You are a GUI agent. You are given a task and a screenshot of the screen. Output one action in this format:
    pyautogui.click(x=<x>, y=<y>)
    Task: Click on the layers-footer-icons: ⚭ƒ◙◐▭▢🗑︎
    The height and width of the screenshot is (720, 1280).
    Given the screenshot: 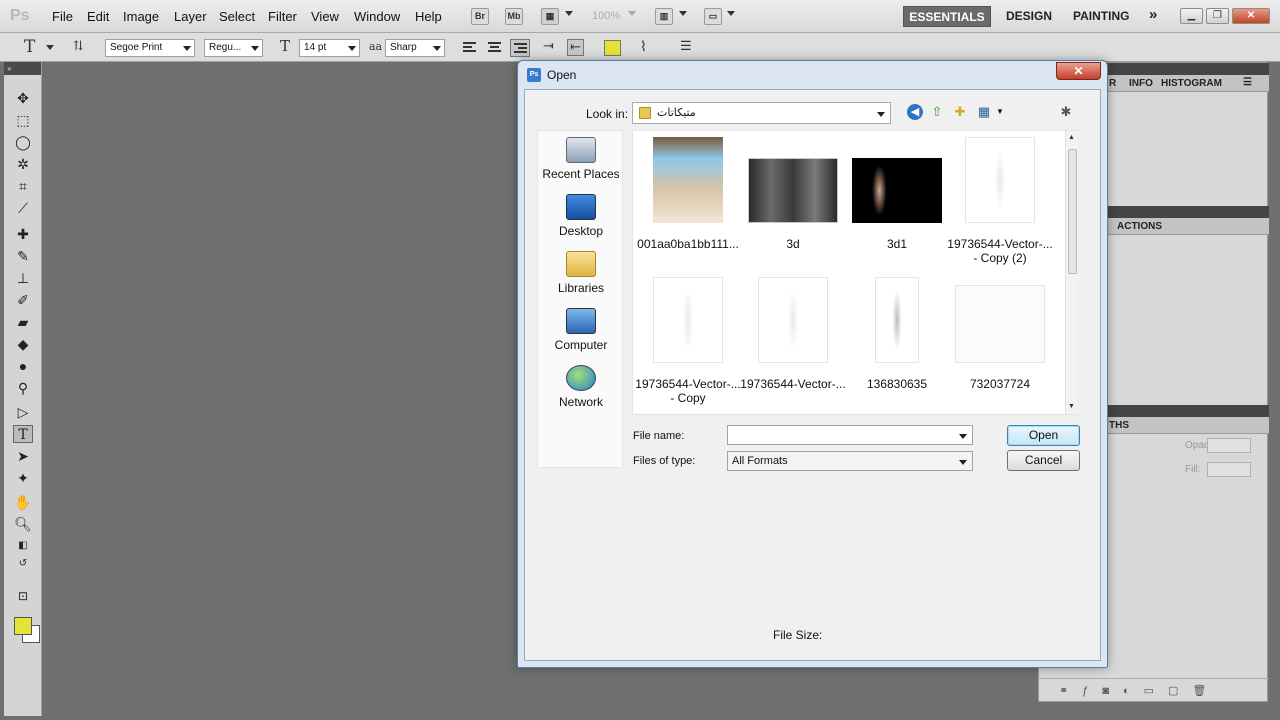 What is the action you would take?
    pyautogui.click(x=1154, y=690)
    